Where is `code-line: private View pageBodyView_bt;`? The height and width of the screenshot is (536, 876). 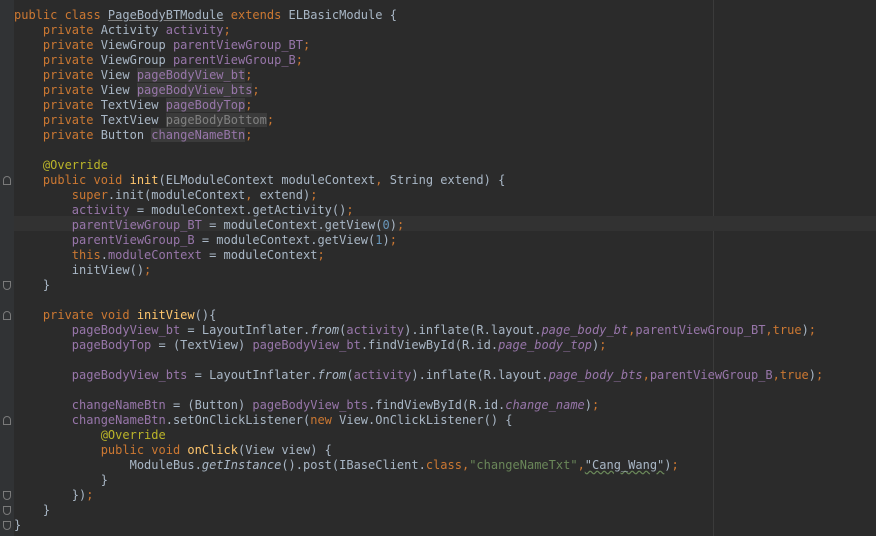
code-line: private View pageBodyView_bt; is located at coordinates (133, 75).